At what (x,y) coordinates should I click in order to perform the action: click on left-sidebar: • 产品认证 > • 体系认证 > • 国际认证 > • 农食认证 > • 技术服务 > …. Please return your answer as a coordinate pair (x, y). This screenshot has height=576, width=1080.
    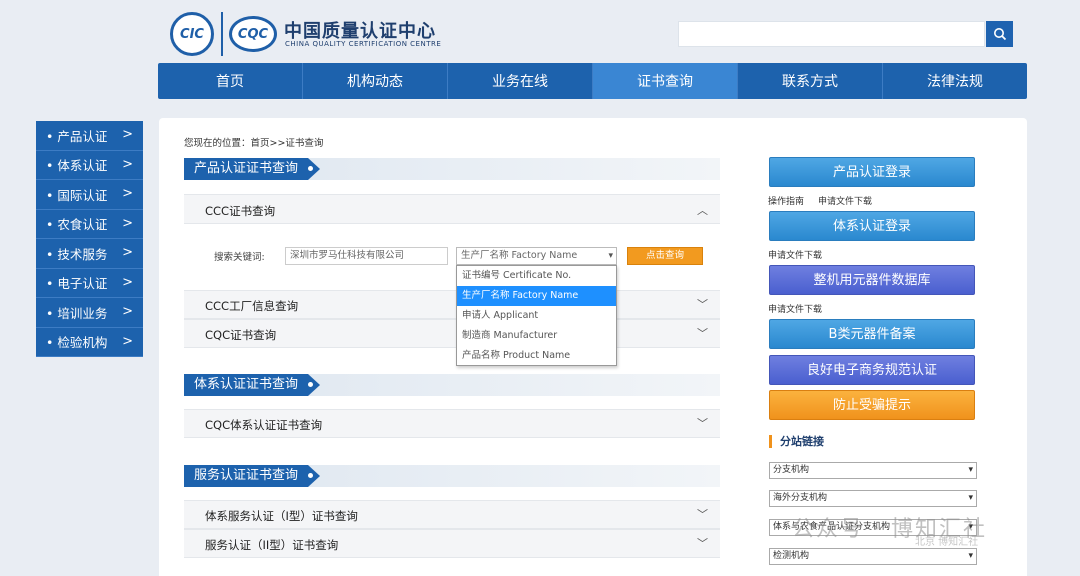
    Looking at the image, I should click on (89, 239).